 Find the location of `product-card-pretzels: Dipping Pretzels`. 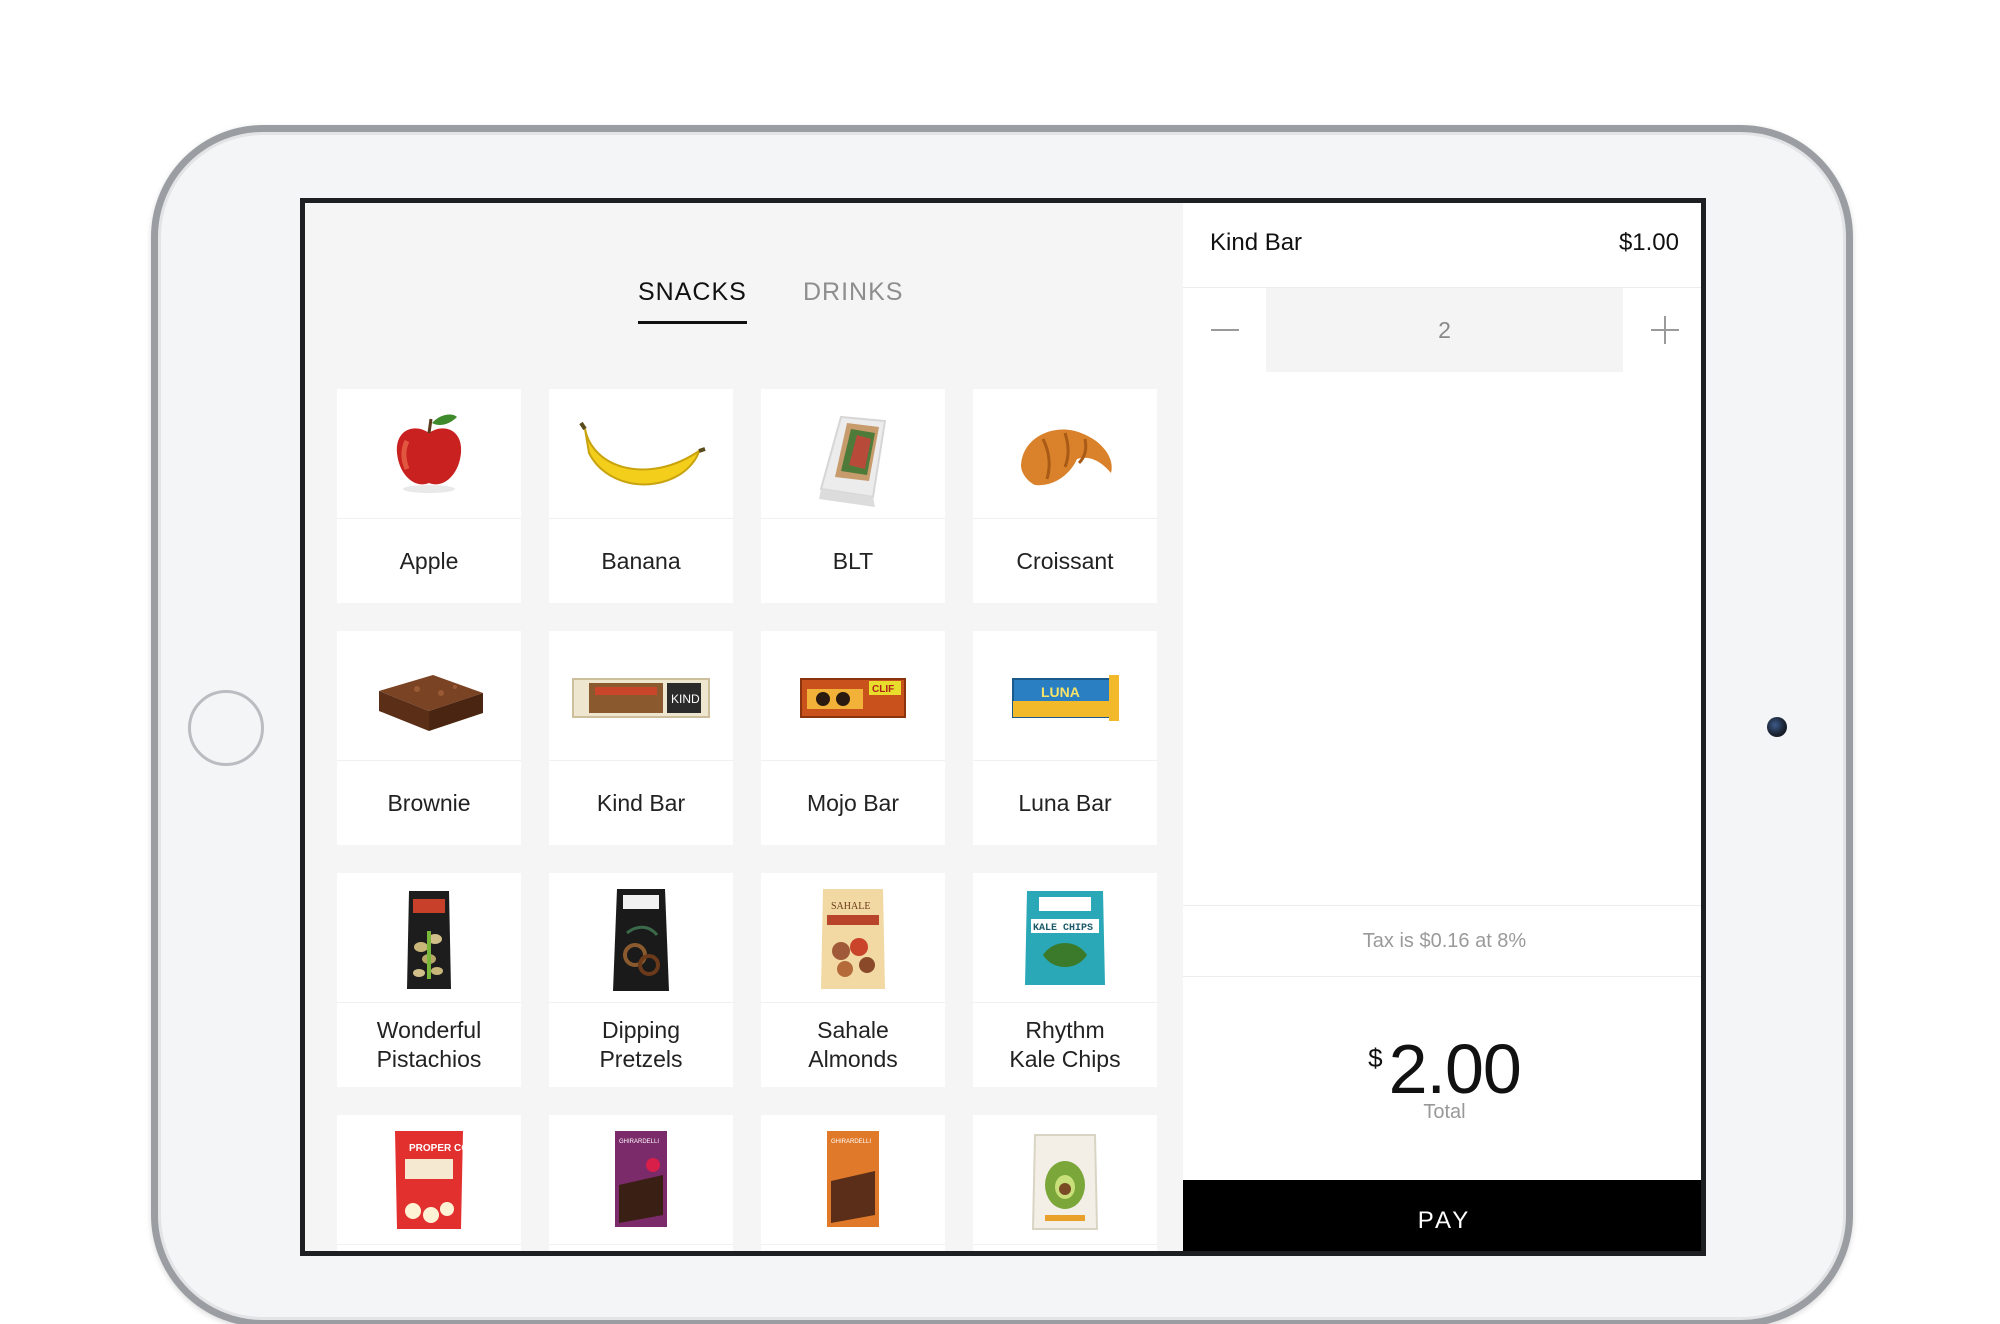

product-card-pretzels: Dipping Pretzels is located at coordinates (641, 980).